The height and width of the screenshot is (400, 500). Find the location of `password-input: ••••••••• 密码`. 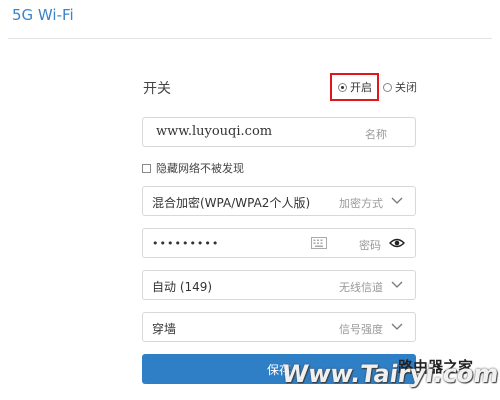

password-input: ••••••••• 密码 is located at coordinates (279, 243).